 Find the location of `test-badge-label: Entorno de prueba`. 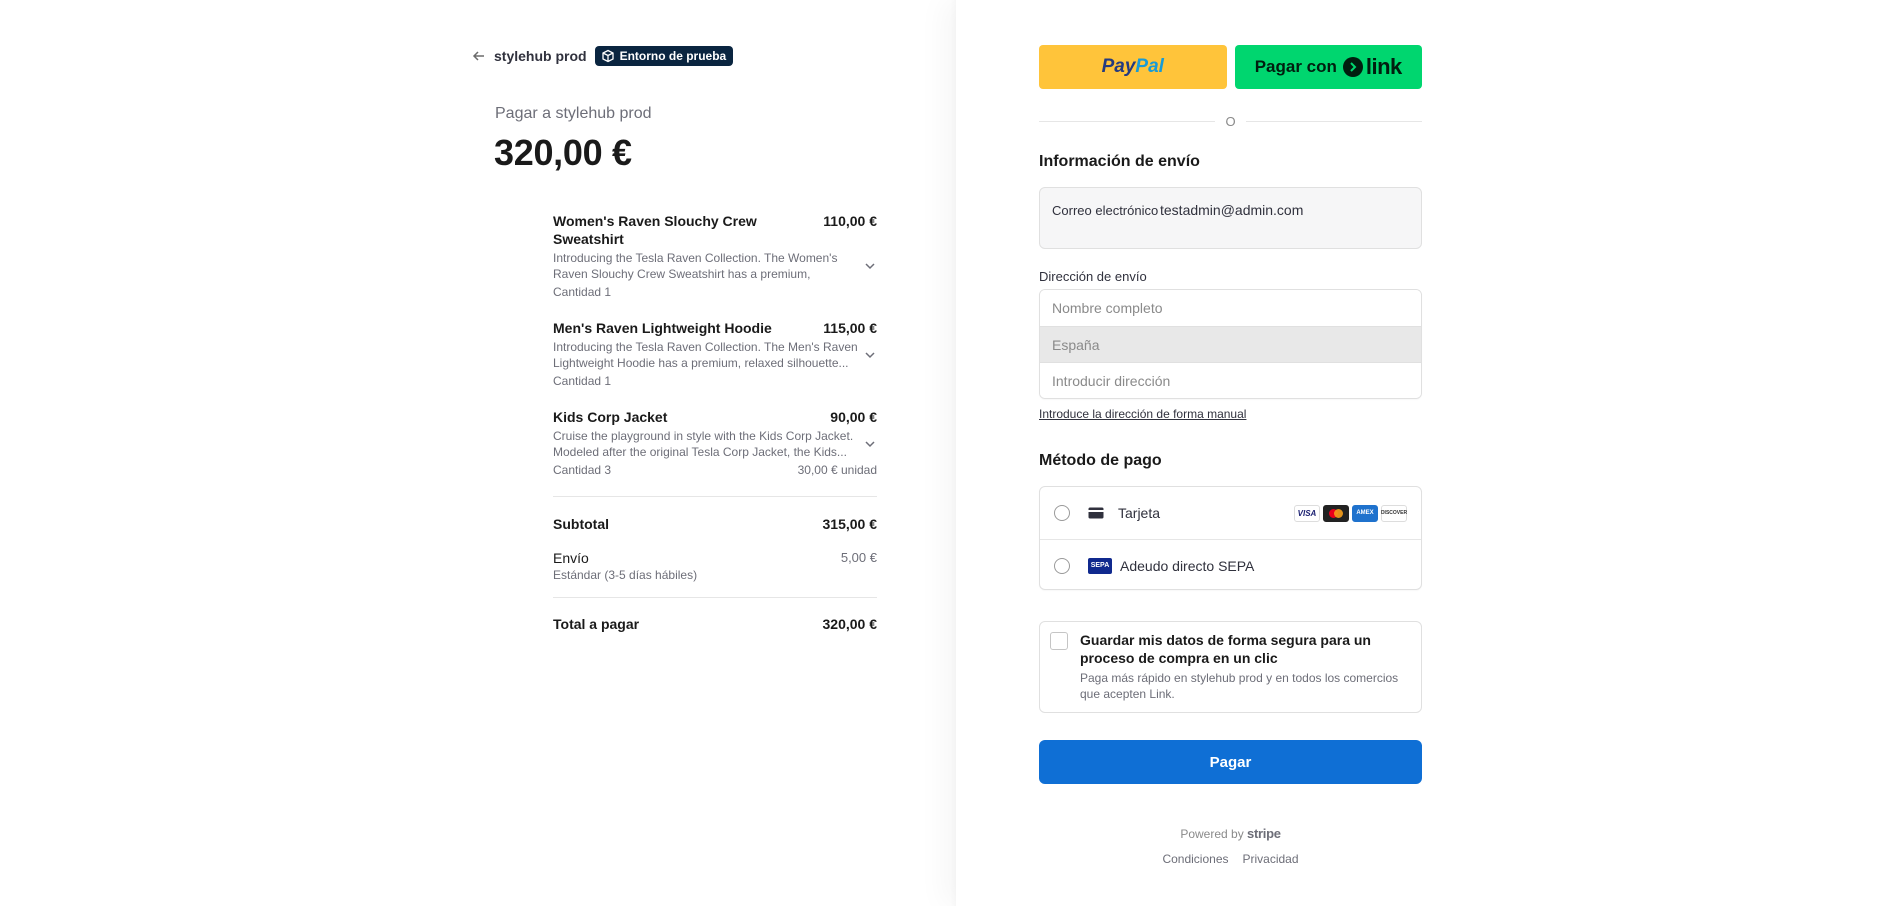

test-badge-label: Entorno de prueba is located at coordinates (673, 56).